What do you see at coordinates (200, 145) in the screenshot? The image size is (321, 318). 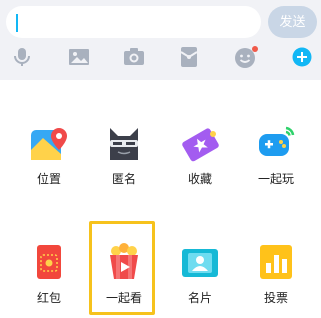 I see `favorites-icon` at bounding box center [200, 145].